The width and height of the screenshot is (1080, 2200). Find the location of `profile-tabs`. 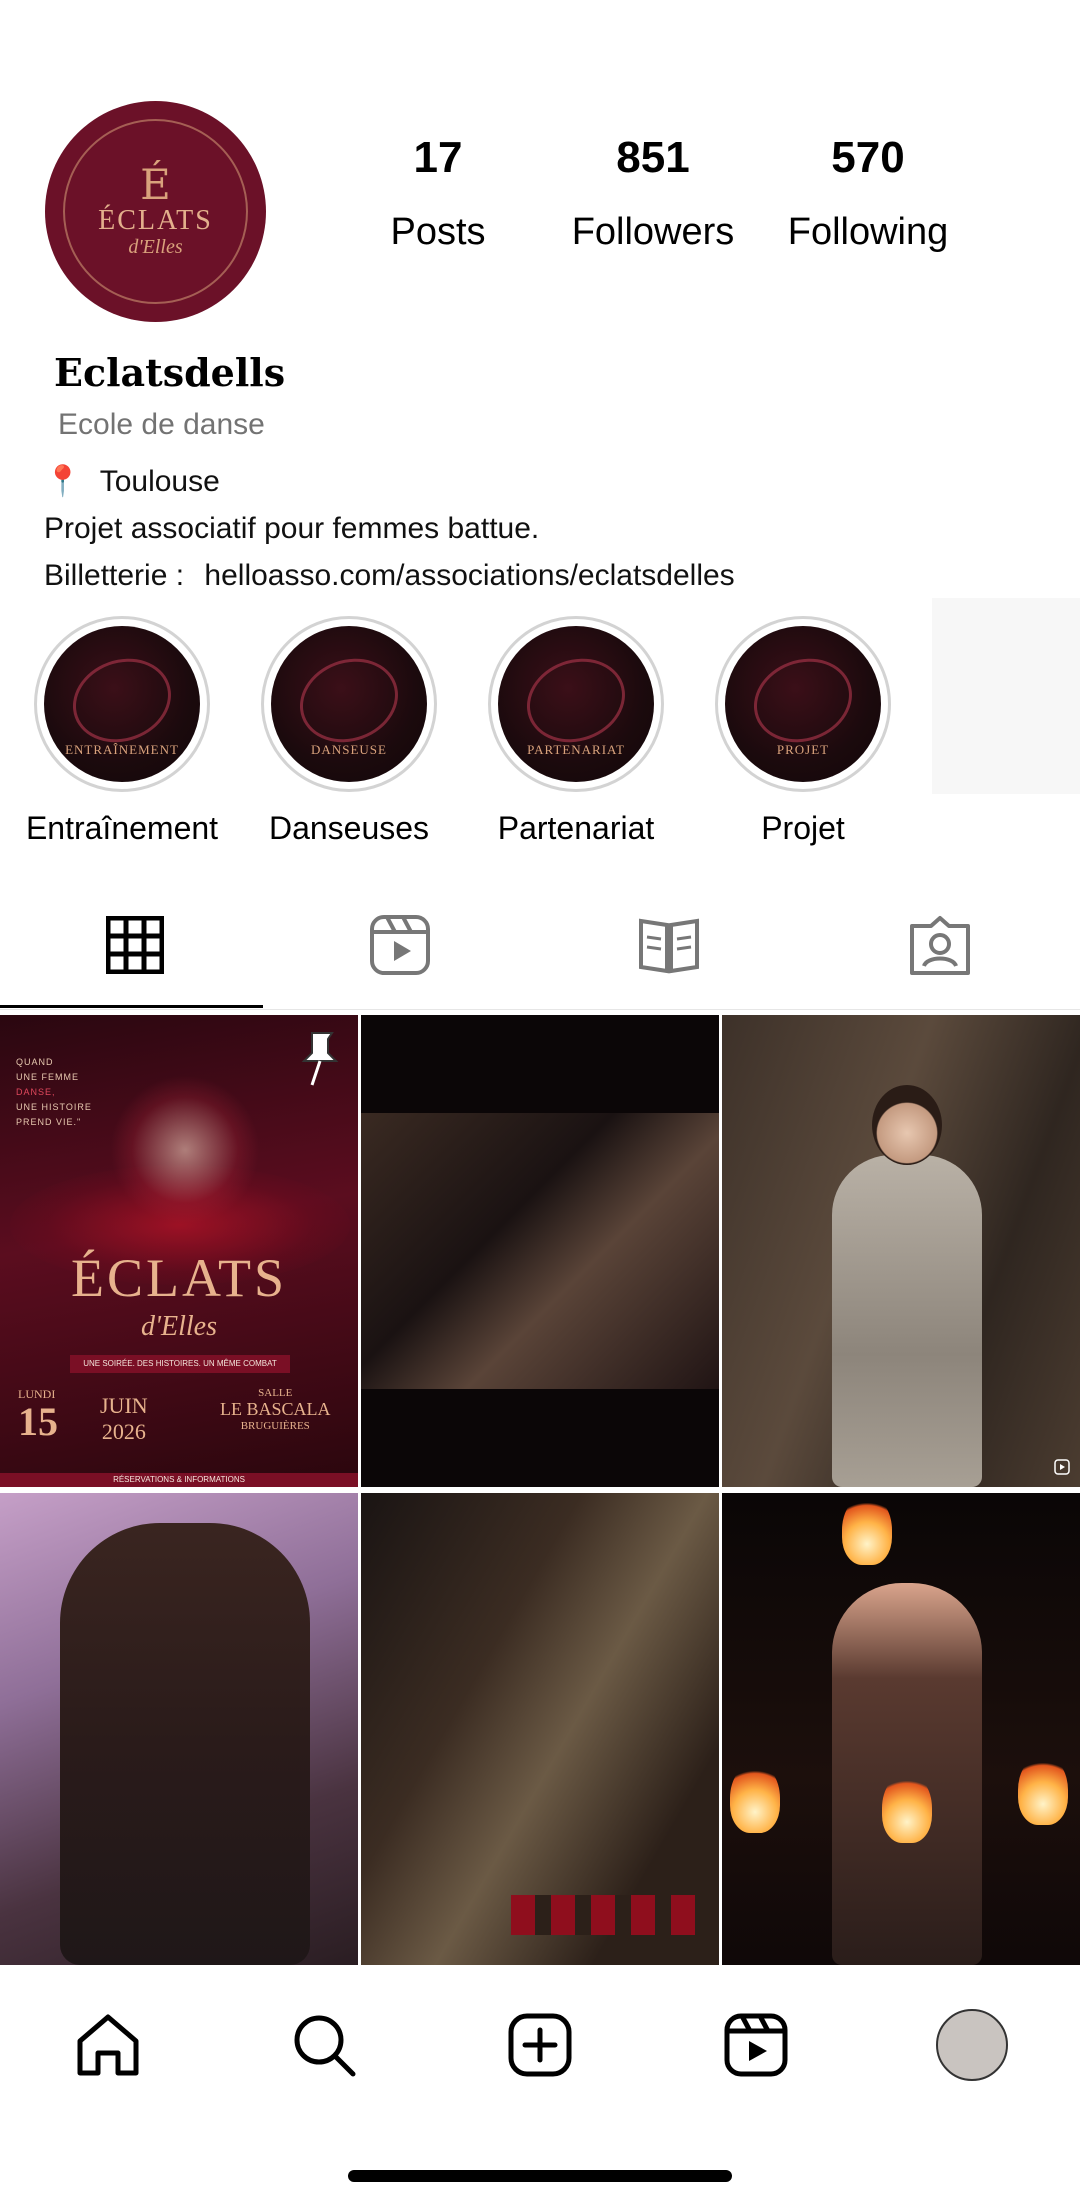

profile-tabs is located at coordinates (540, 945).